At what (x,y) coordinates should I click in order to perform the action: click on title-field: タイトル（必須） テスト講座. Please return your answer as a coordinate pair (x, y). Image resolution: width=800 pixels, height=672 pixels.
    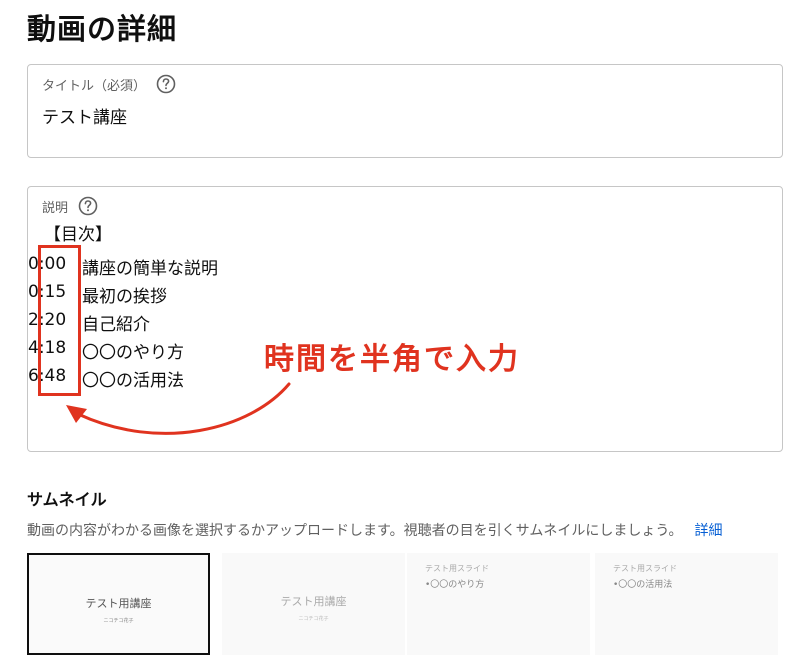
    Looking at the image, I should click on (405, 111).